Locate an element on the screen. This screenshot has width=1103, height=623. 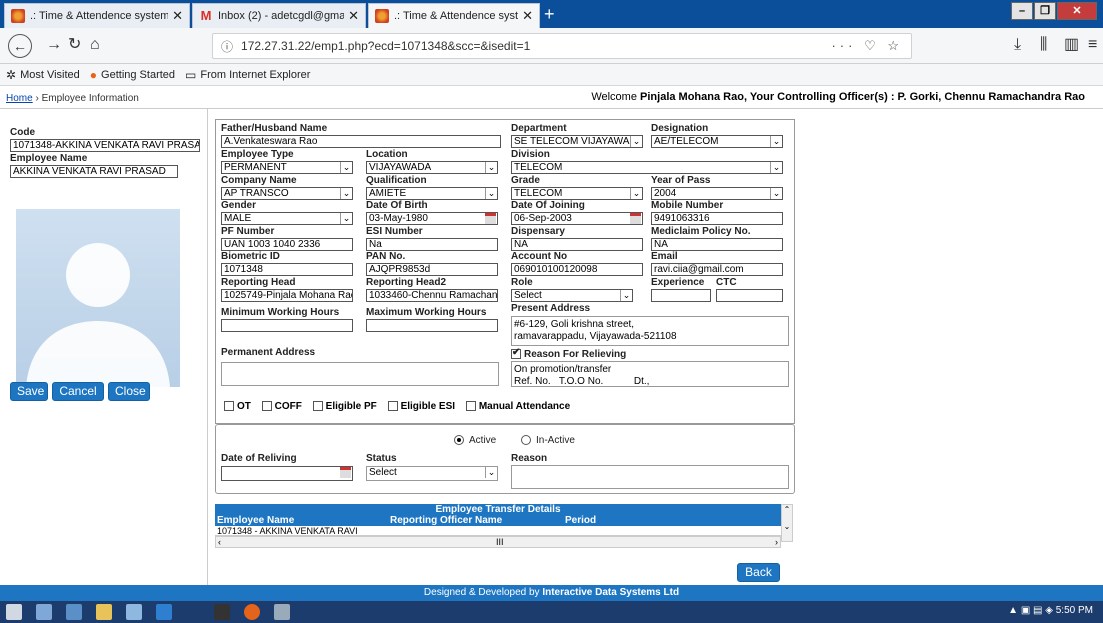
page-actions-icon: ··· ♡ ☆ is located at coordinates (867, 46).